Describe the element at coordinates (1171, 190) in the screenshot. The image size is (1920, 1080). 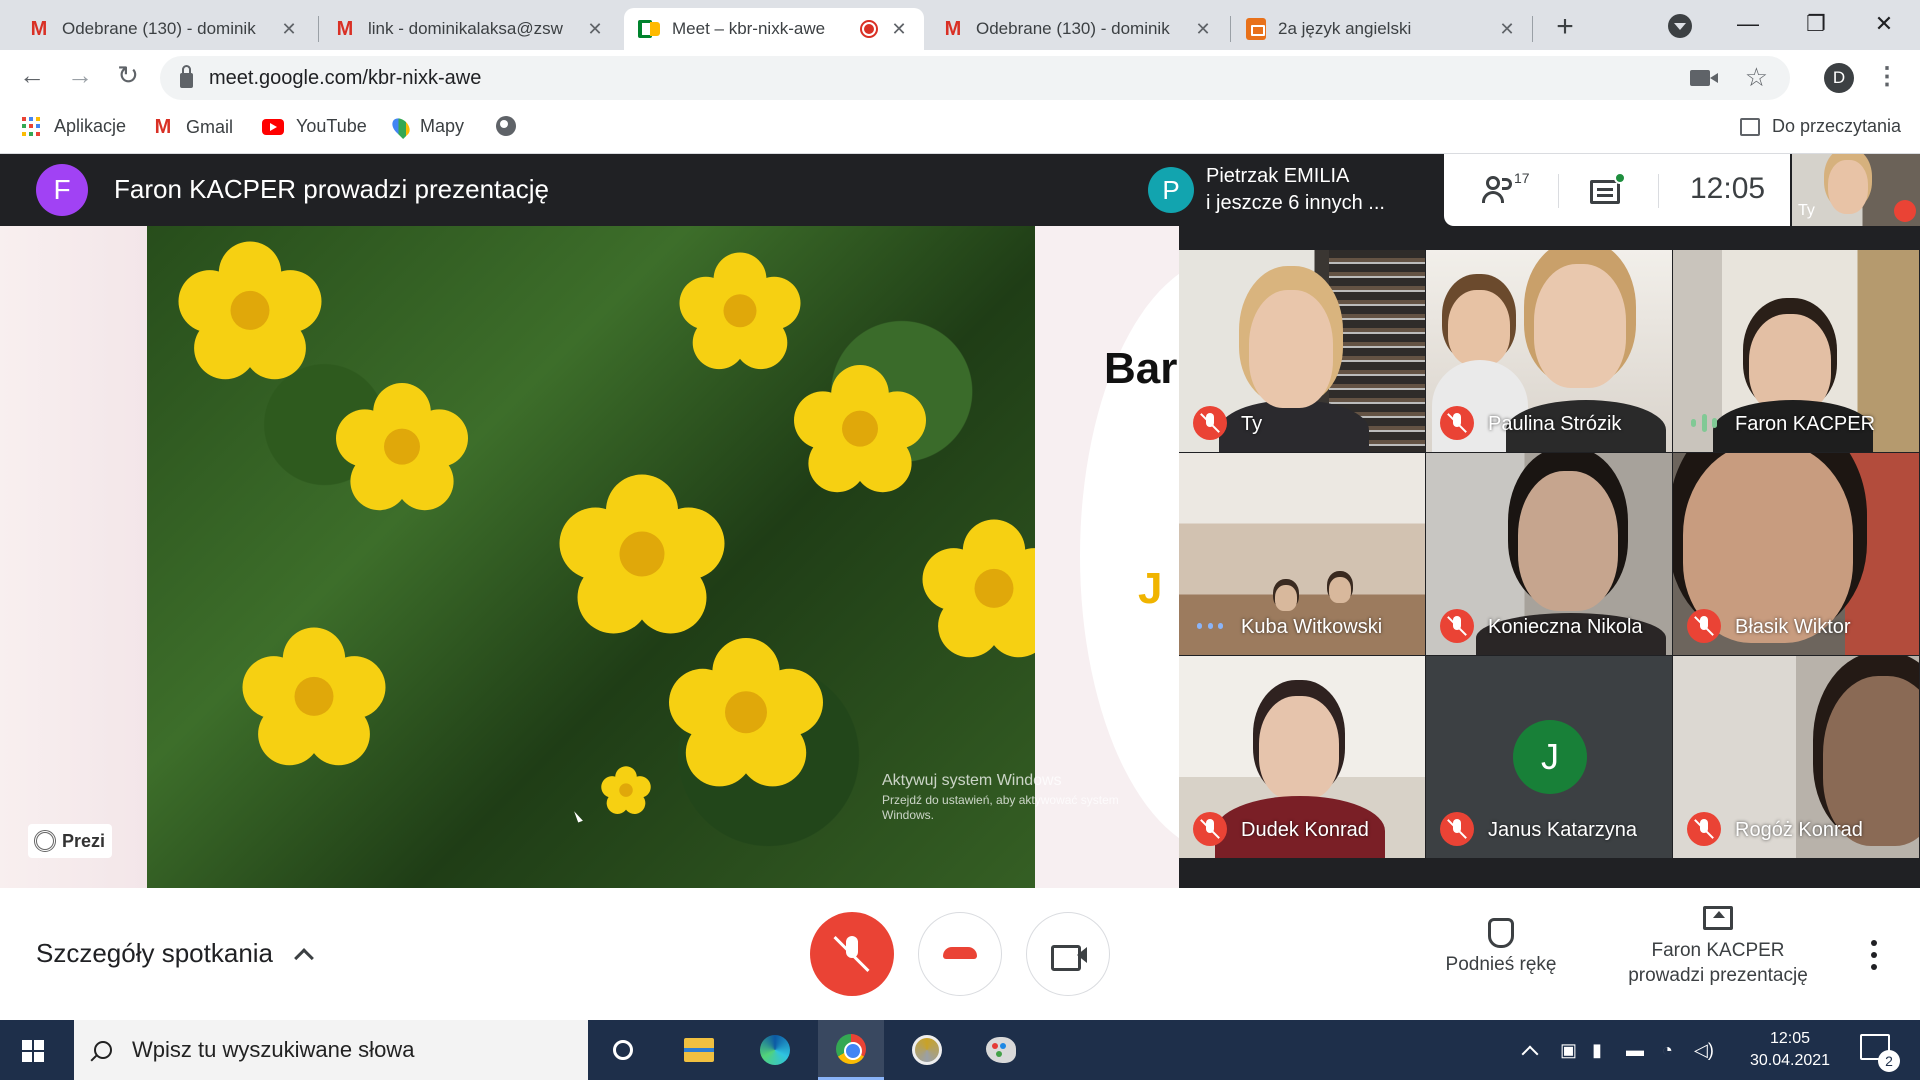
I see `speaker-avatar: P` at that location.